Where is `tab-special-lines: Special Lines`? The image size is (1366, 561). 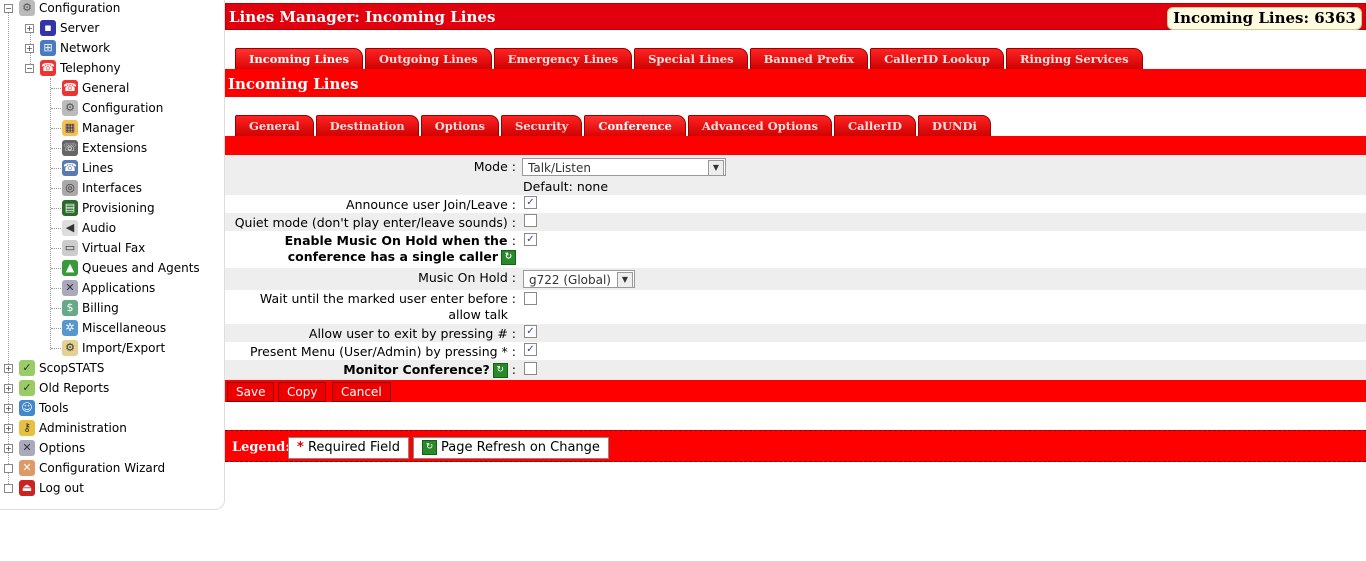 tab-special-lines: Special Lines is located at coordinates (691, 59).